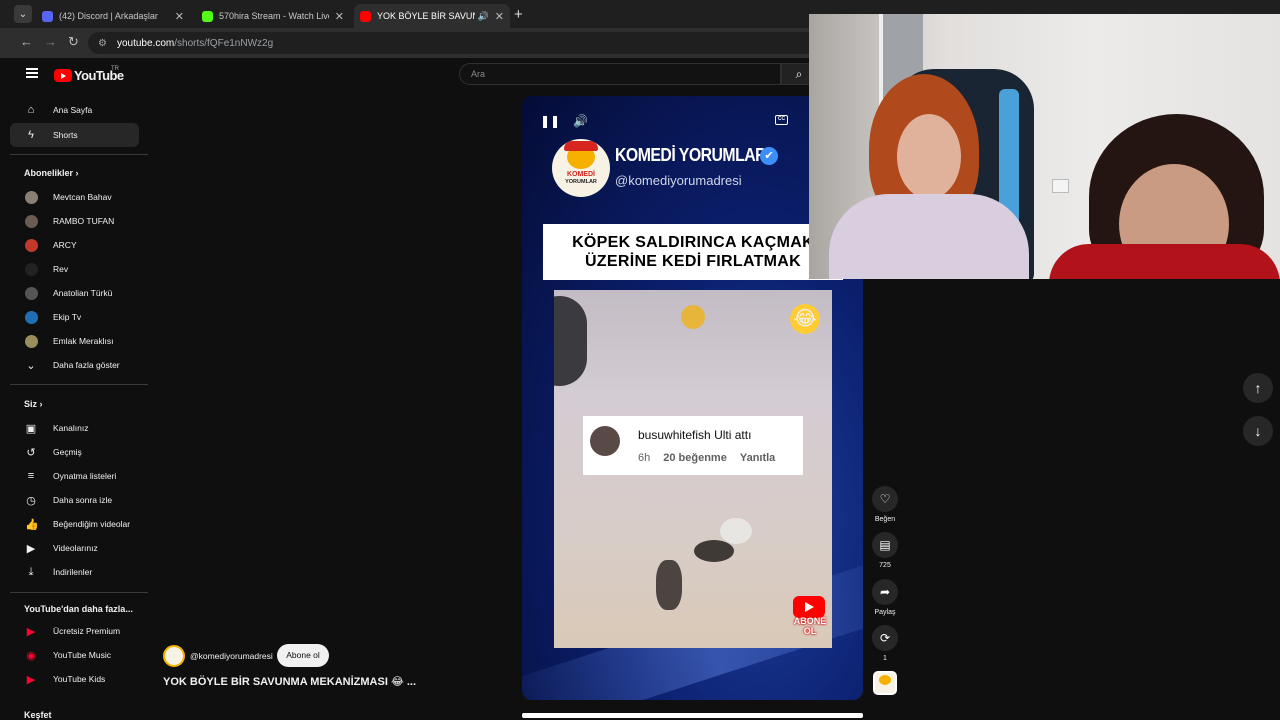  What do you see at coordinates (73, 42) in the screenshot?
I see `reload-icon: ↻` at bounding box center [73, 42].